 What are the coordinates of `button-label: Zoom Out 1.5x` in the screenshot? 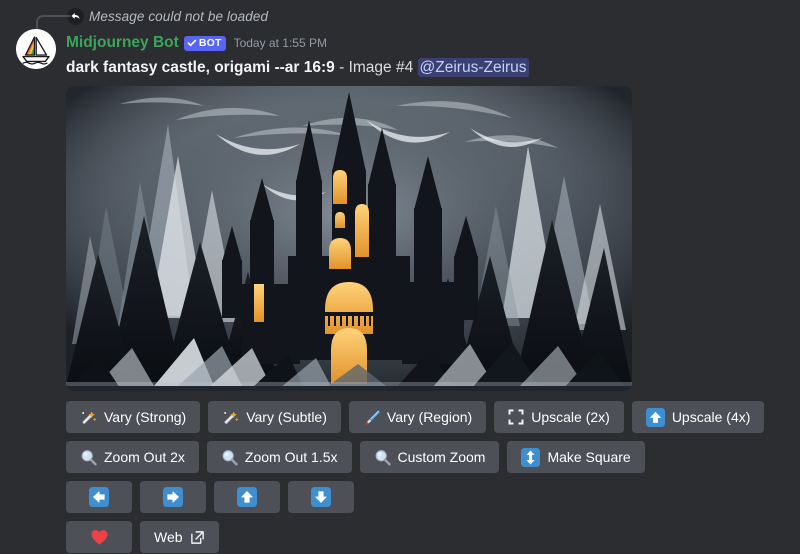 It's located at (291, 457).